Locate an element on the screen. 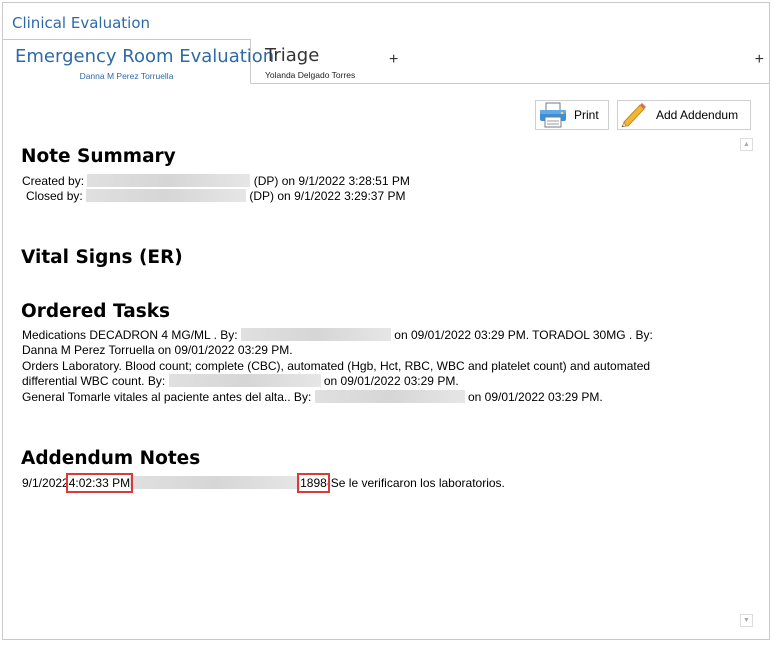 This screenshot has width=774, height=645. addendum-time: 4:02:33 PM is located at coordinates (99, 483).